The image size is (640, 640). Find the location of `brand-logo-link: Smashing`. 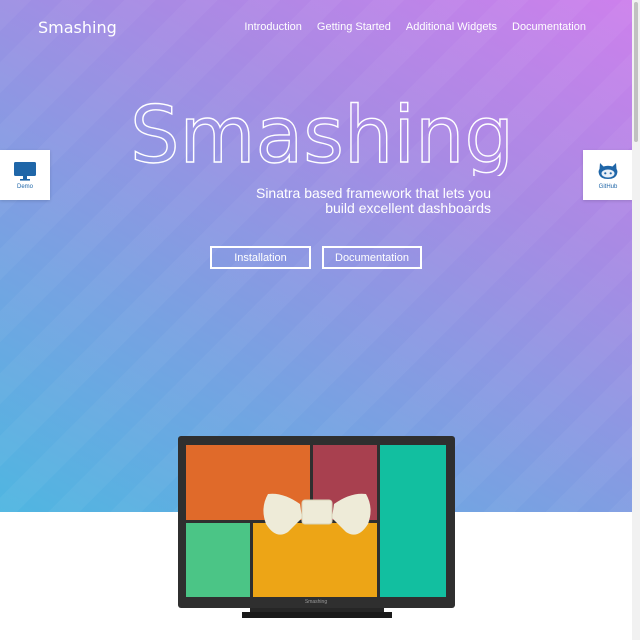

brand-logo-link: Smashing is located at coordinates (77, 27).